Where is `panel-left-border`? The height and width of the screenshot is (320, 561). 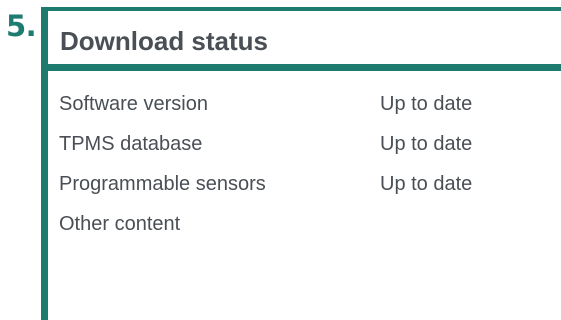
panel-left-border is located at coordinates (44, 163).